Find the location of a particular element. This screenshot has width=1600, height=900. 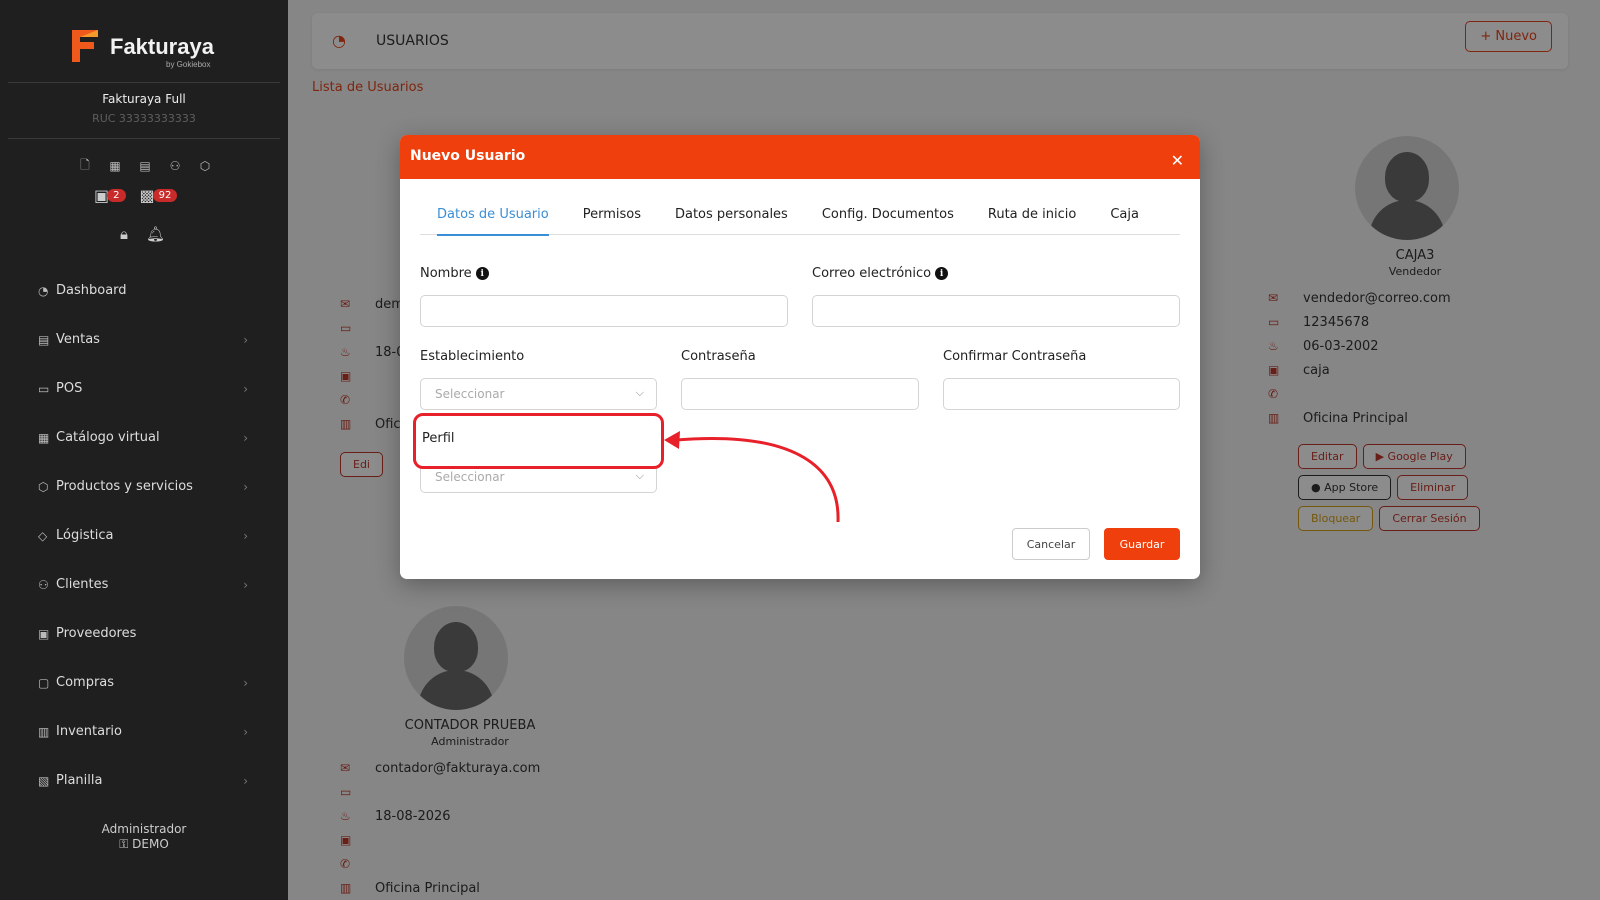

establecimiento-select: Seleccionar ⌵ is located at coordinates (538, 394).